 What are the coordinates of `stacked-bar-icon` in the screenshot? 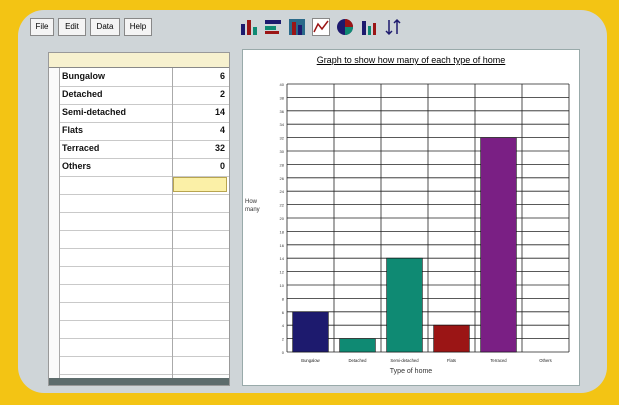 It's located at (297, 27).